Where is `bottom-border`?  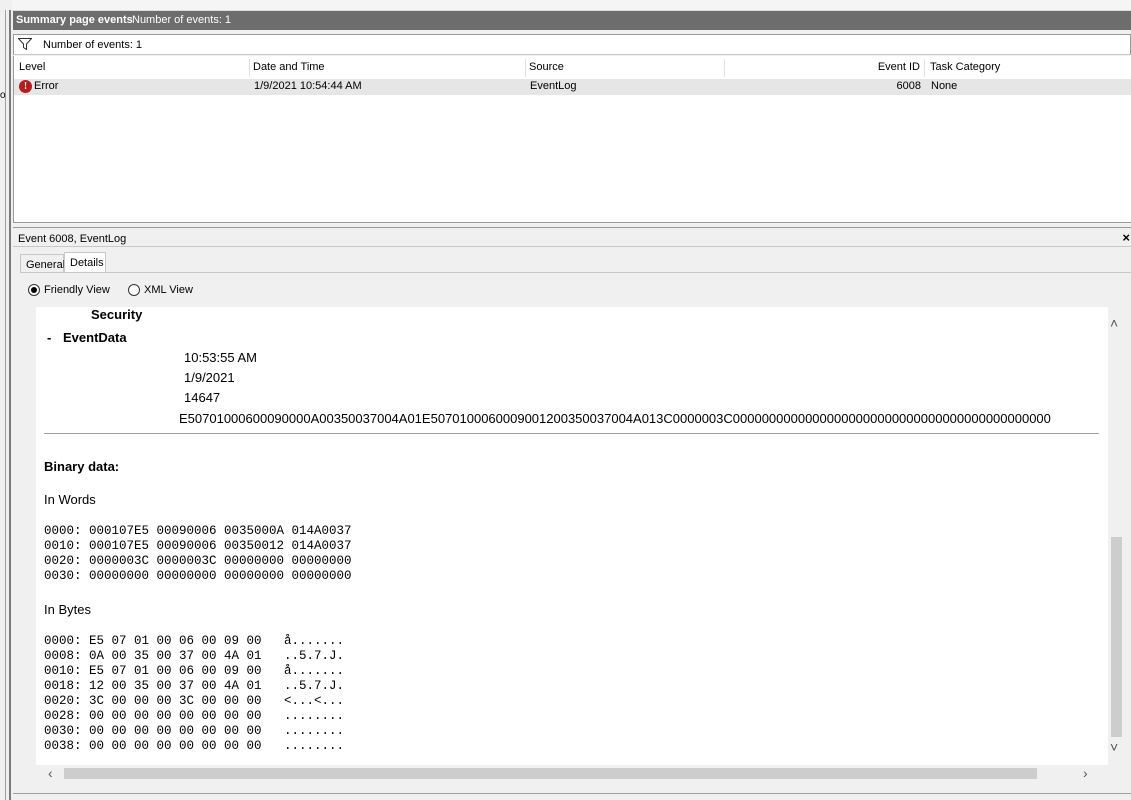
bottom-border is located at coordinates (572, 793).